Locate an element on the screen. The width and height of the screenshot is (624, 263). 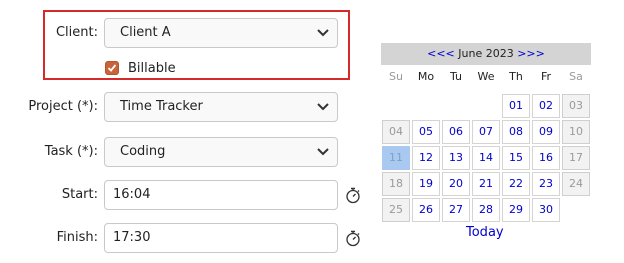
calendar-day: 15 is located at coordinates (516, 158).